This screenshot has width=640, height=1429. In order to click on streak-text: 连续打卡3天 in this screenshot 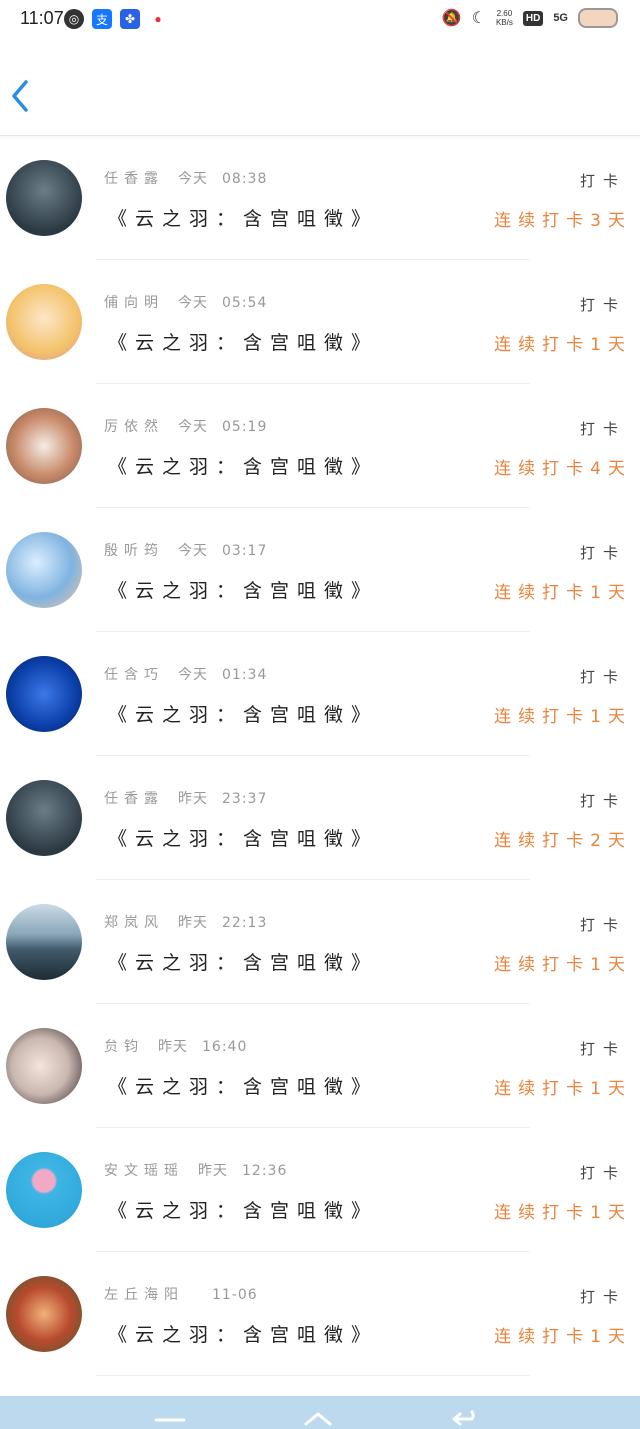, I will do `click(563, 221)`.